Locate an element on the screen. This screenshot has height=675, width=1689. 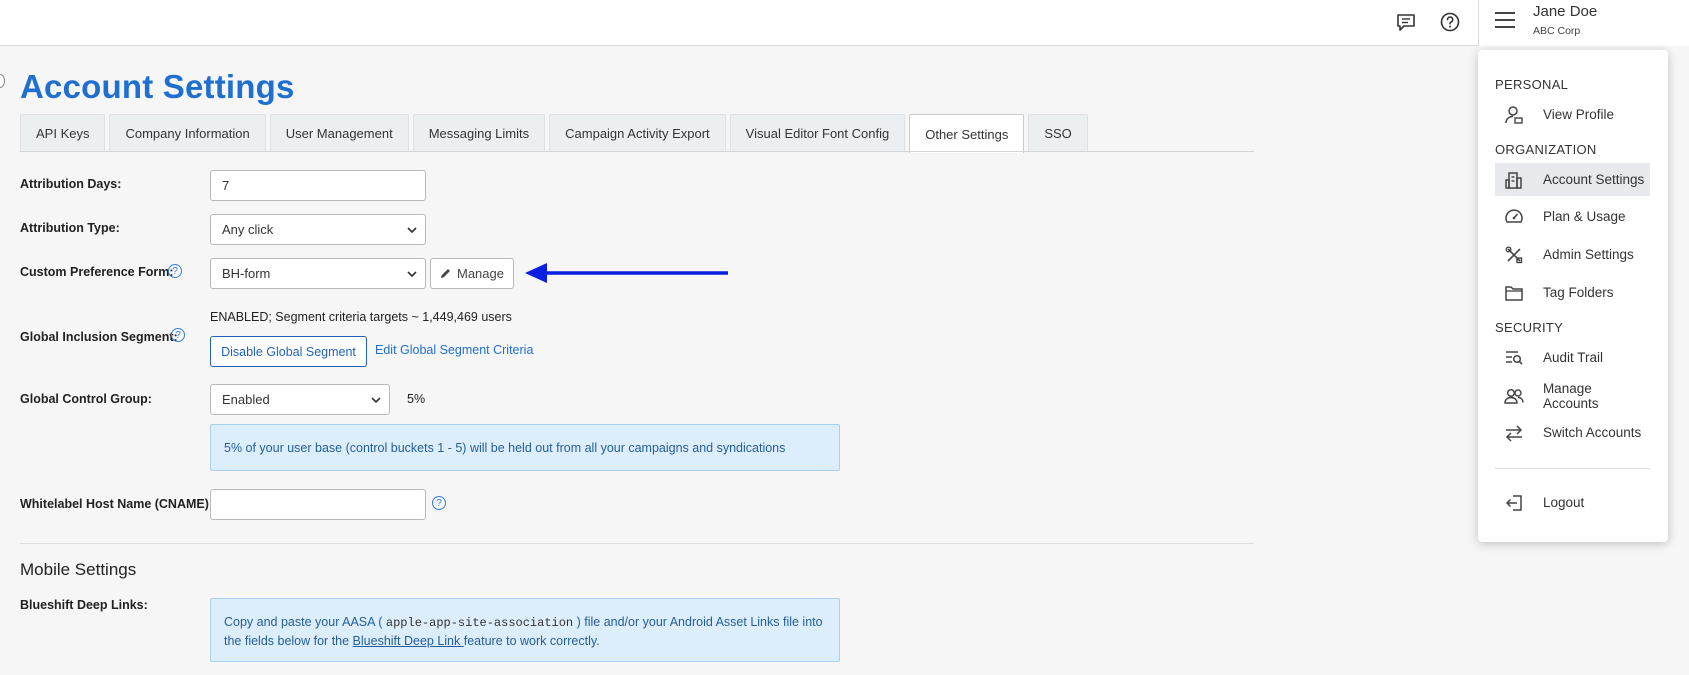
manage-button: Manage is located at coordinates (472, 273).